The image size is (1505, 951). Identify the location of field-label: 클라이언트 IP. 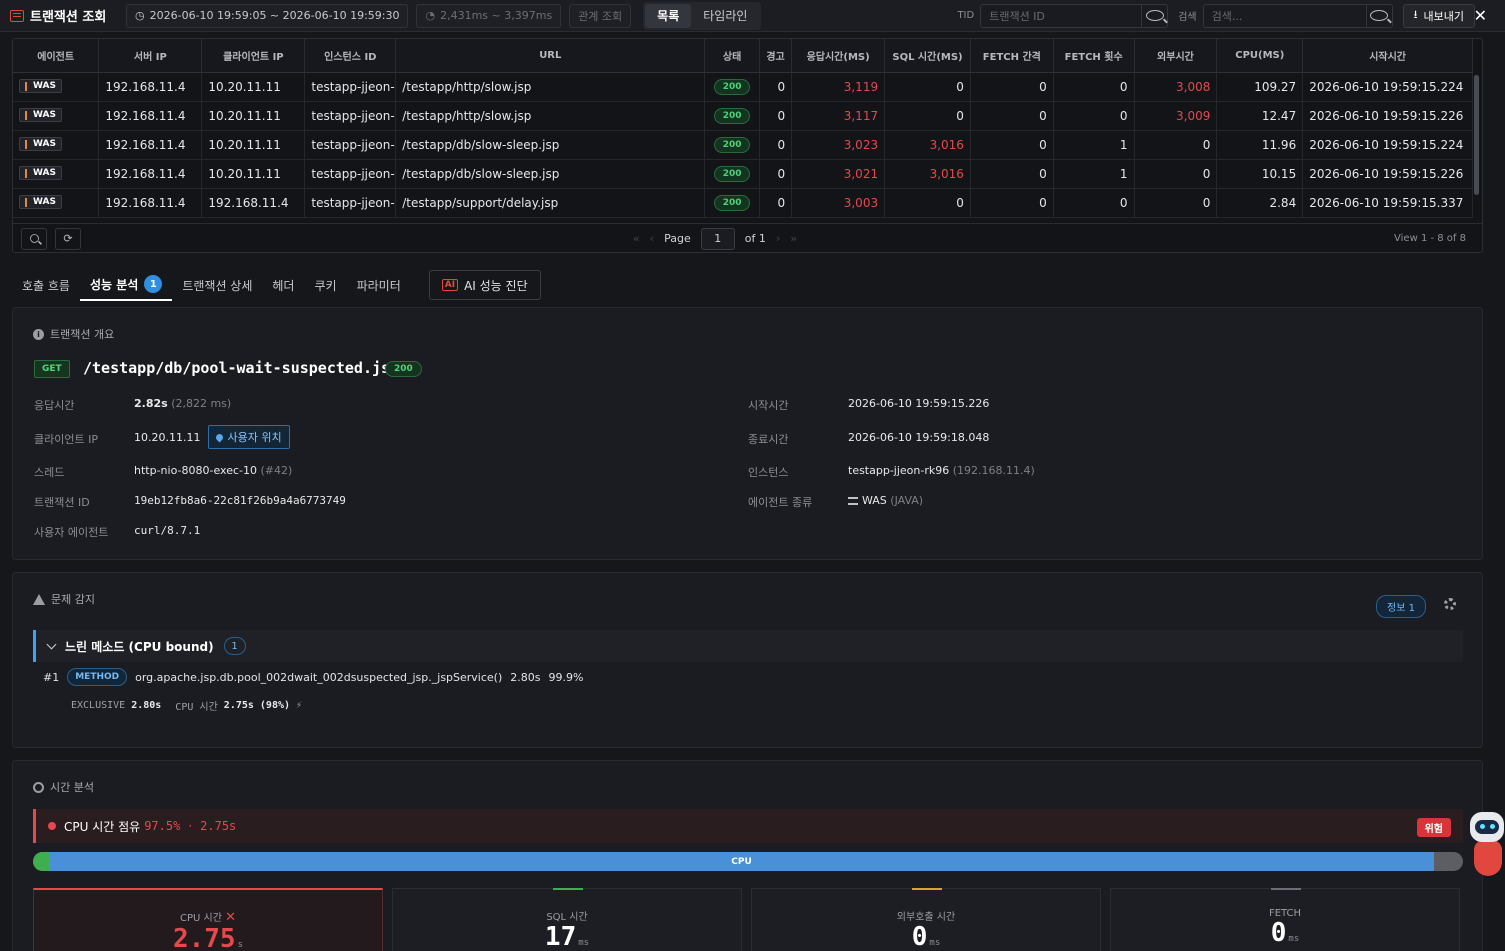
(66, 439).